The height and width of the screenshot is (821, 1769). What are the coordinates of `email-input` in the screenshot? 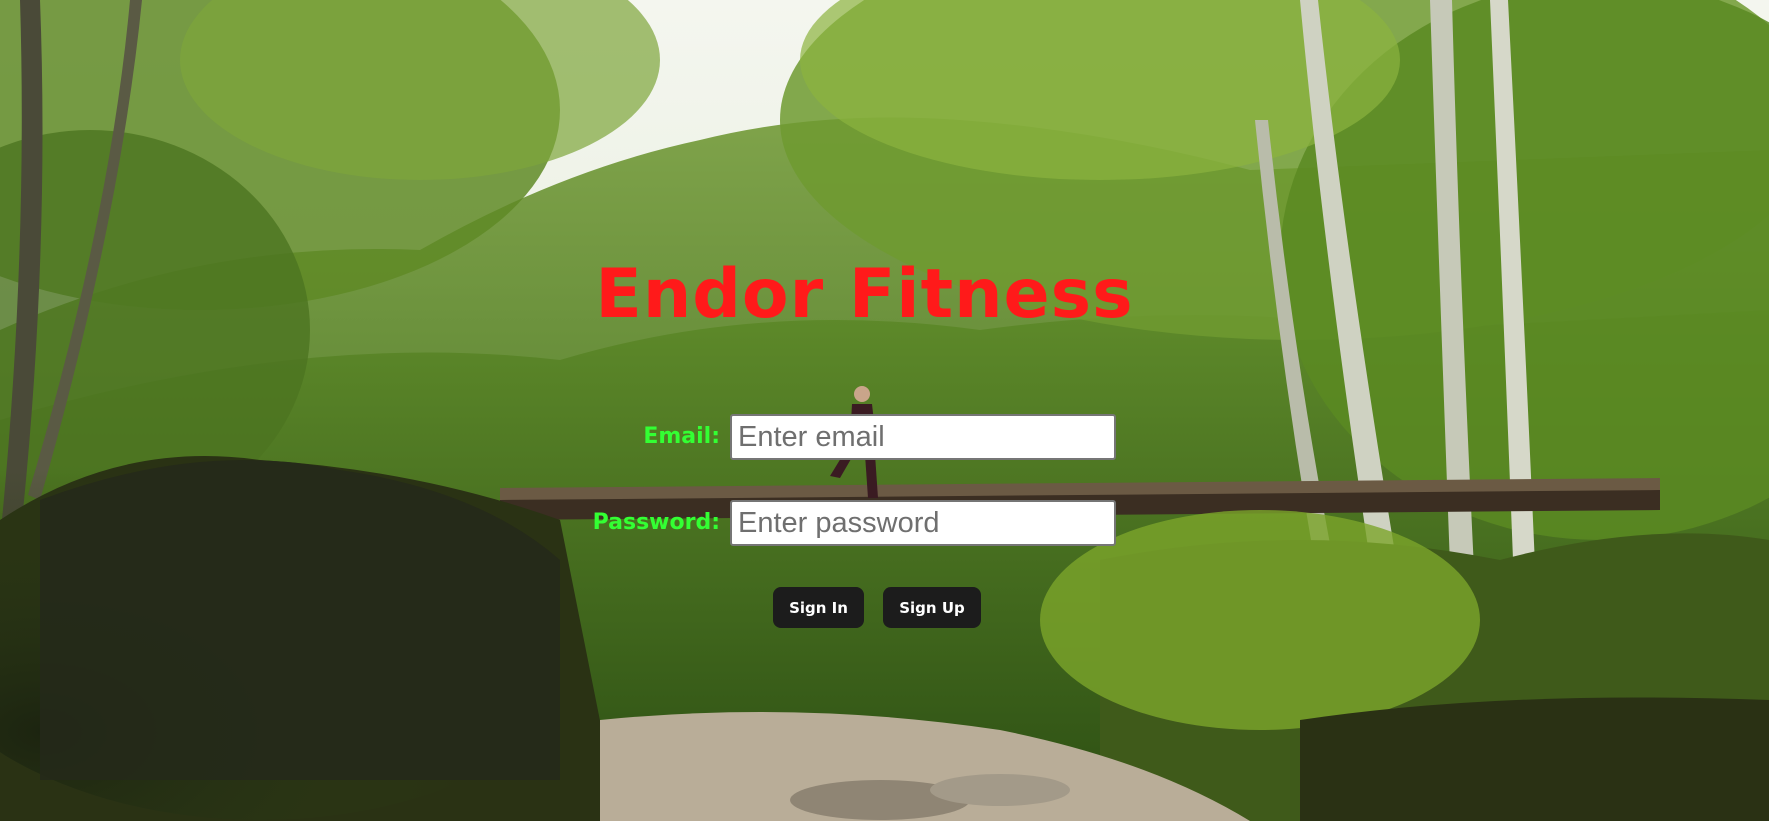 It's located at (923, 437).